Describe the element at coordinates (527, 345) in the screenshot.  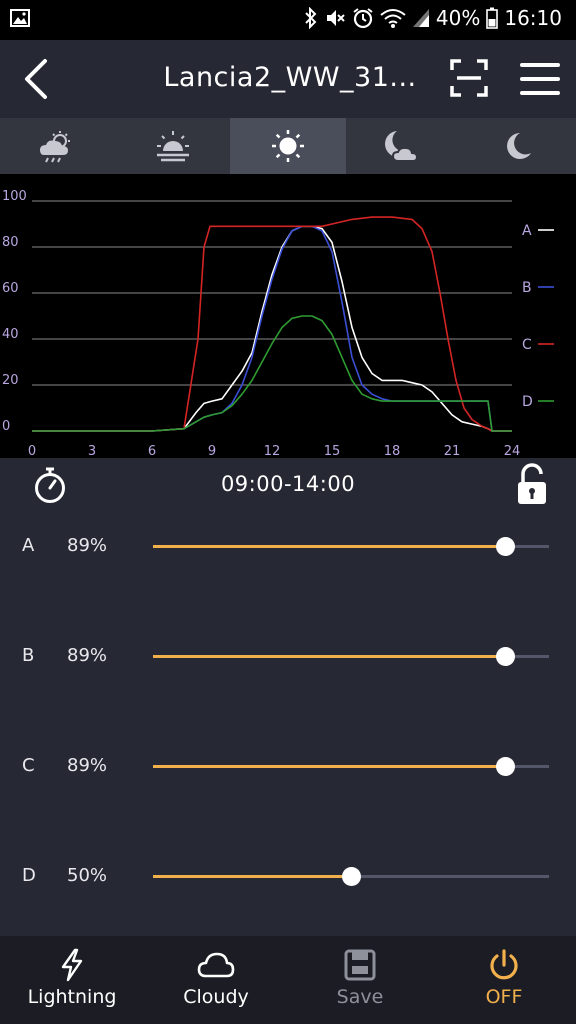
I see `legend-label: C` at that location.